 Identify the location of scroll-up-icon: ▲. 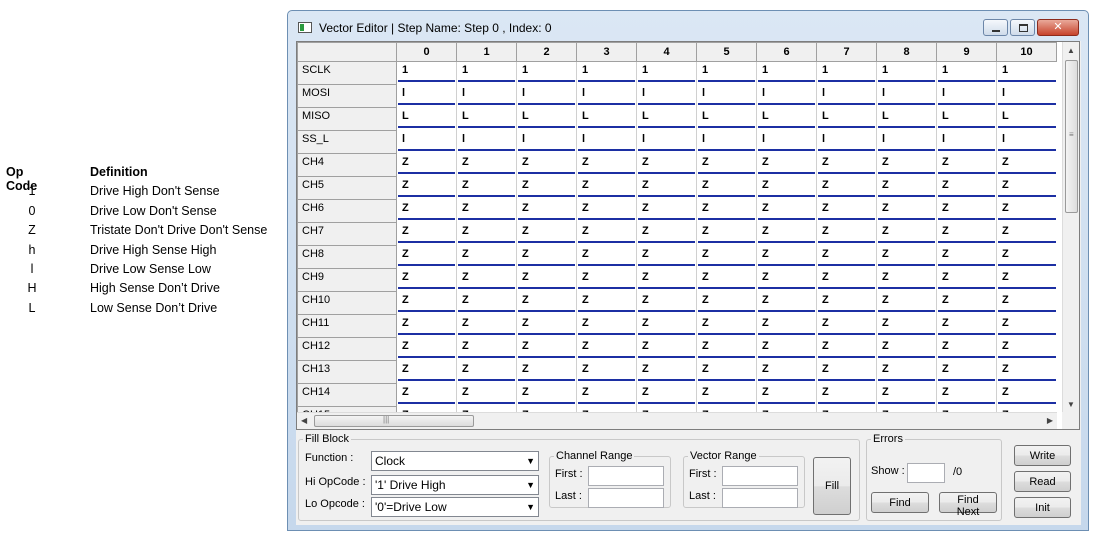
(1071, 50).